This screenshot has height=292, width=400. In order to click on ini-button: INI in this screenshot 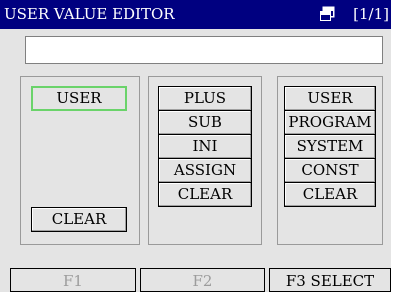, I will do `click(205, 146)`.